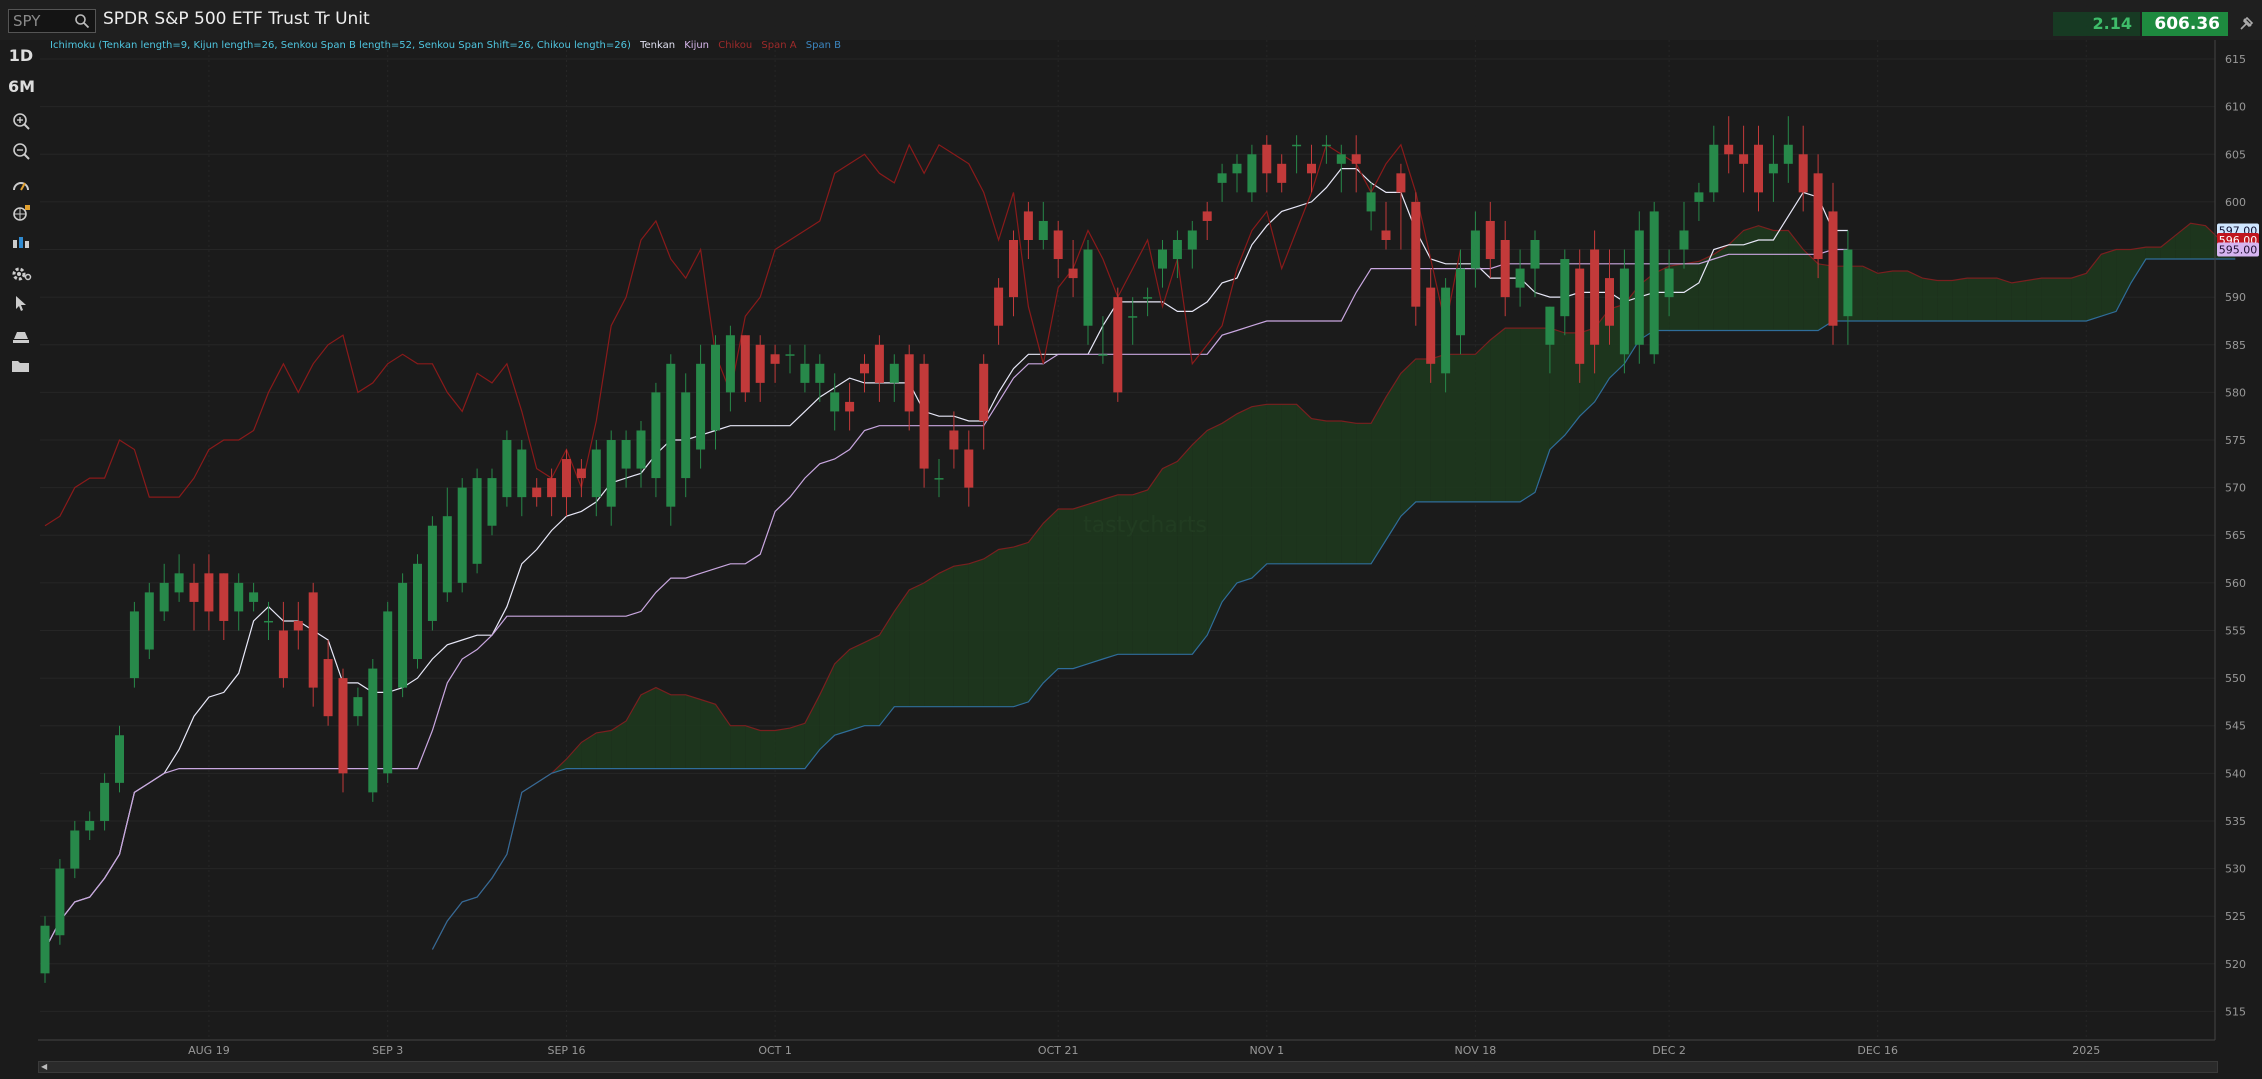 This screenshot has width=2262, height=1079. Describe the element at coordinates (82, 21) in the screenshot. I see `search-icon` at that location.